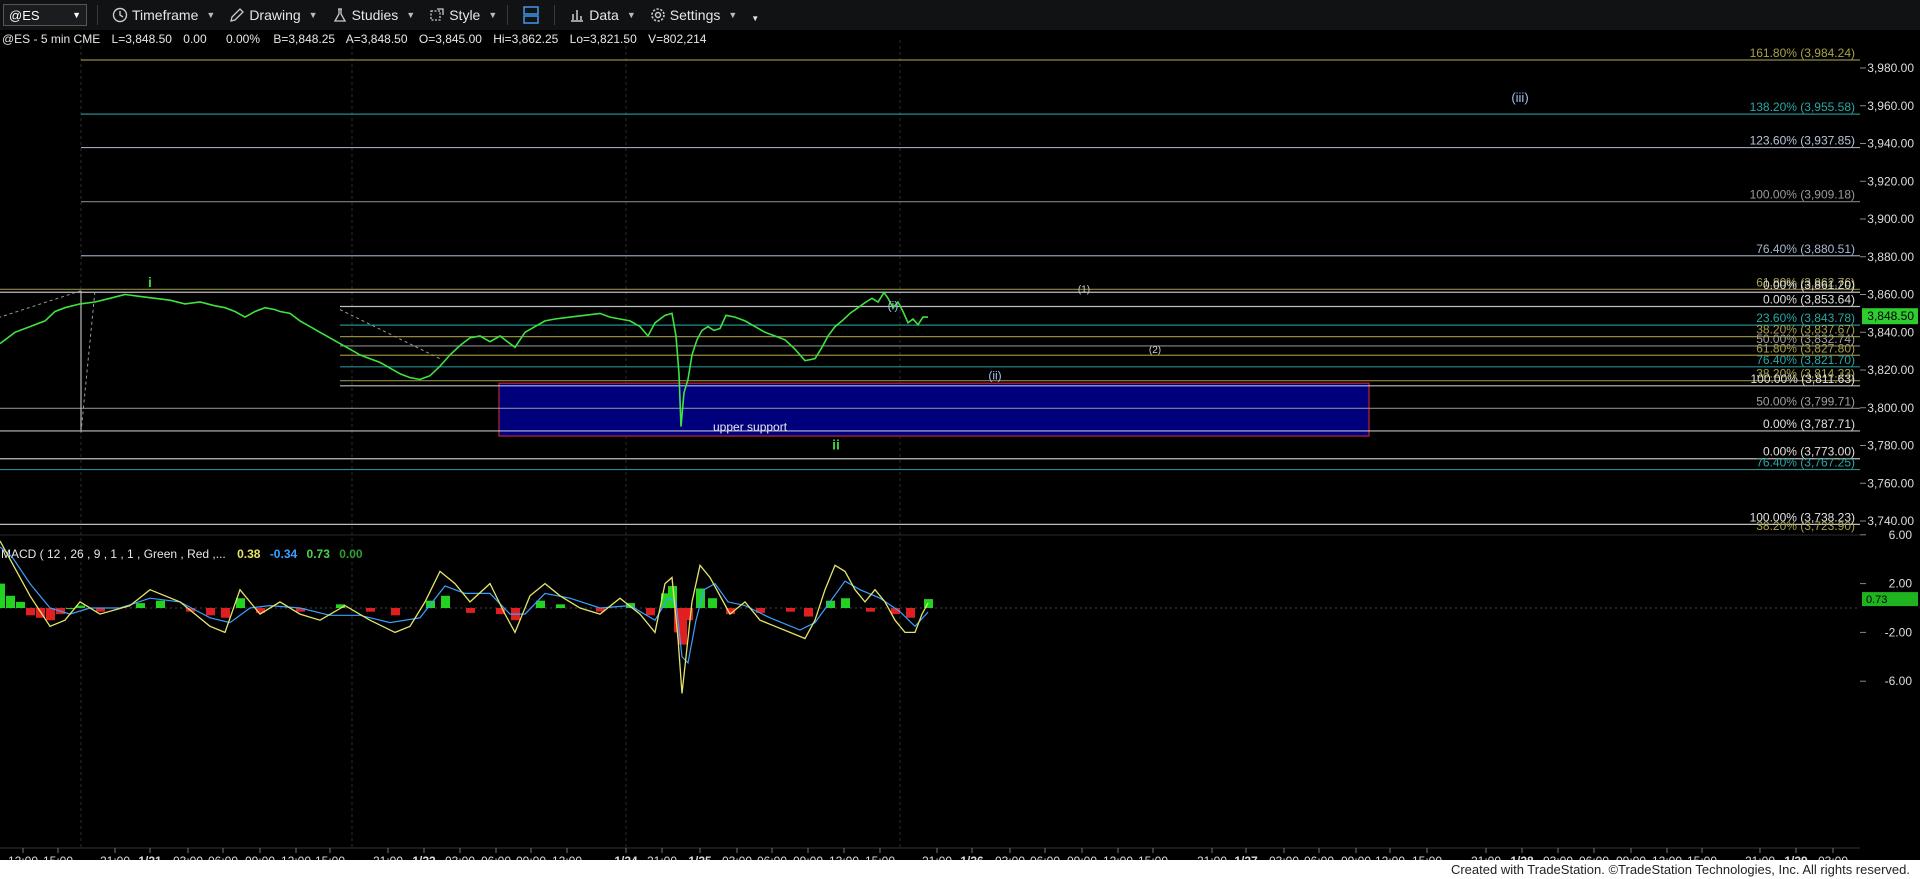 The image size is (1920, 879). Describe the element at coordinates (1890, 144) in the screenshot. I see `price-tick-label: 3,940.00` at that location.